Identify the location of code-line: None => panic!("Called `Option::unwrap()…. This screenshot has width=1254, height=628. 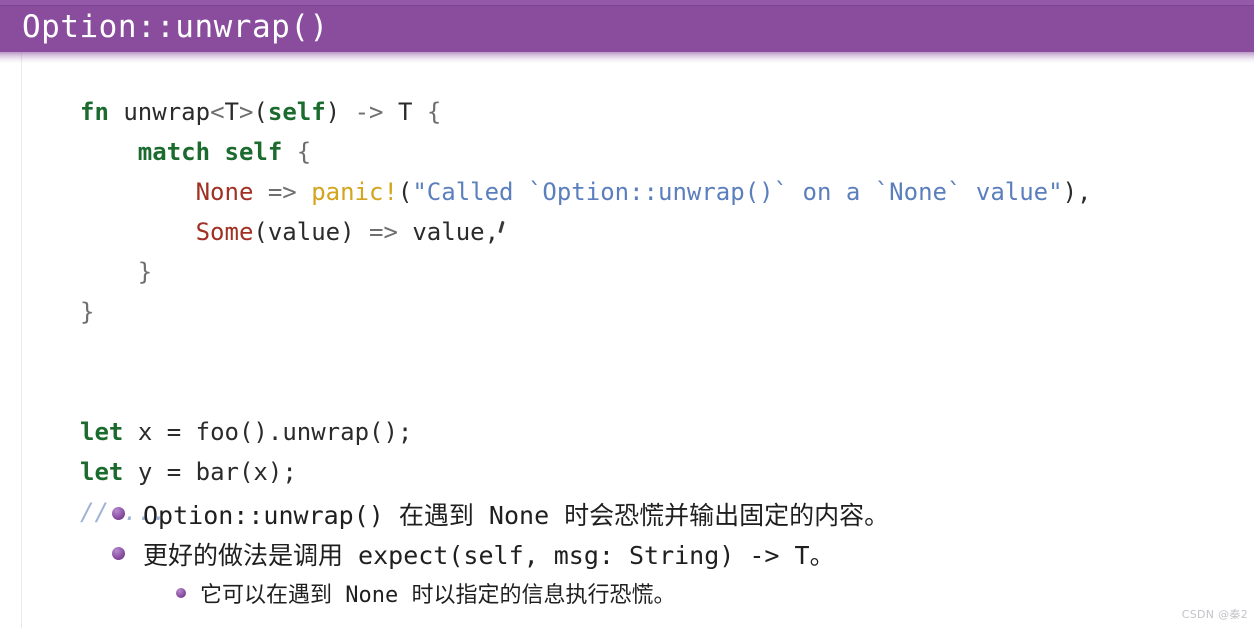
(586, 192).